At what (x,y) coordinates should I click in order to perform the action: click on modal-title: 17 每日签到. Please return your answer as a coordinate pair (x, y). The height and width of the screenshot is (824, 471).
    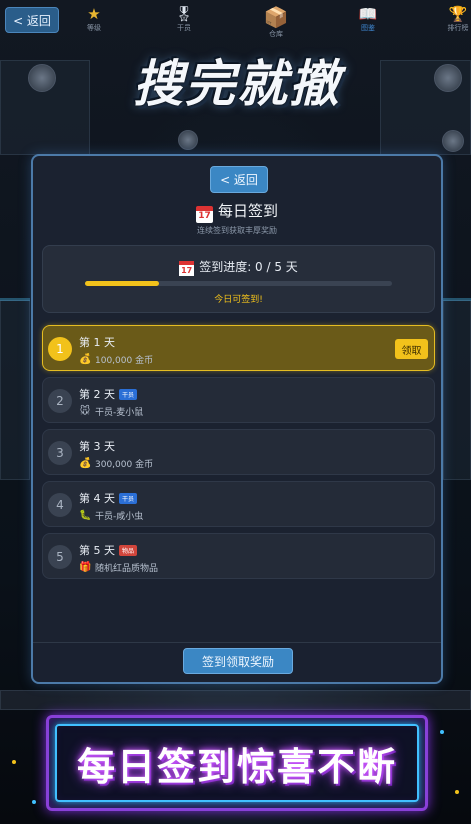
    Looking at the image, I should click on (237, 211).